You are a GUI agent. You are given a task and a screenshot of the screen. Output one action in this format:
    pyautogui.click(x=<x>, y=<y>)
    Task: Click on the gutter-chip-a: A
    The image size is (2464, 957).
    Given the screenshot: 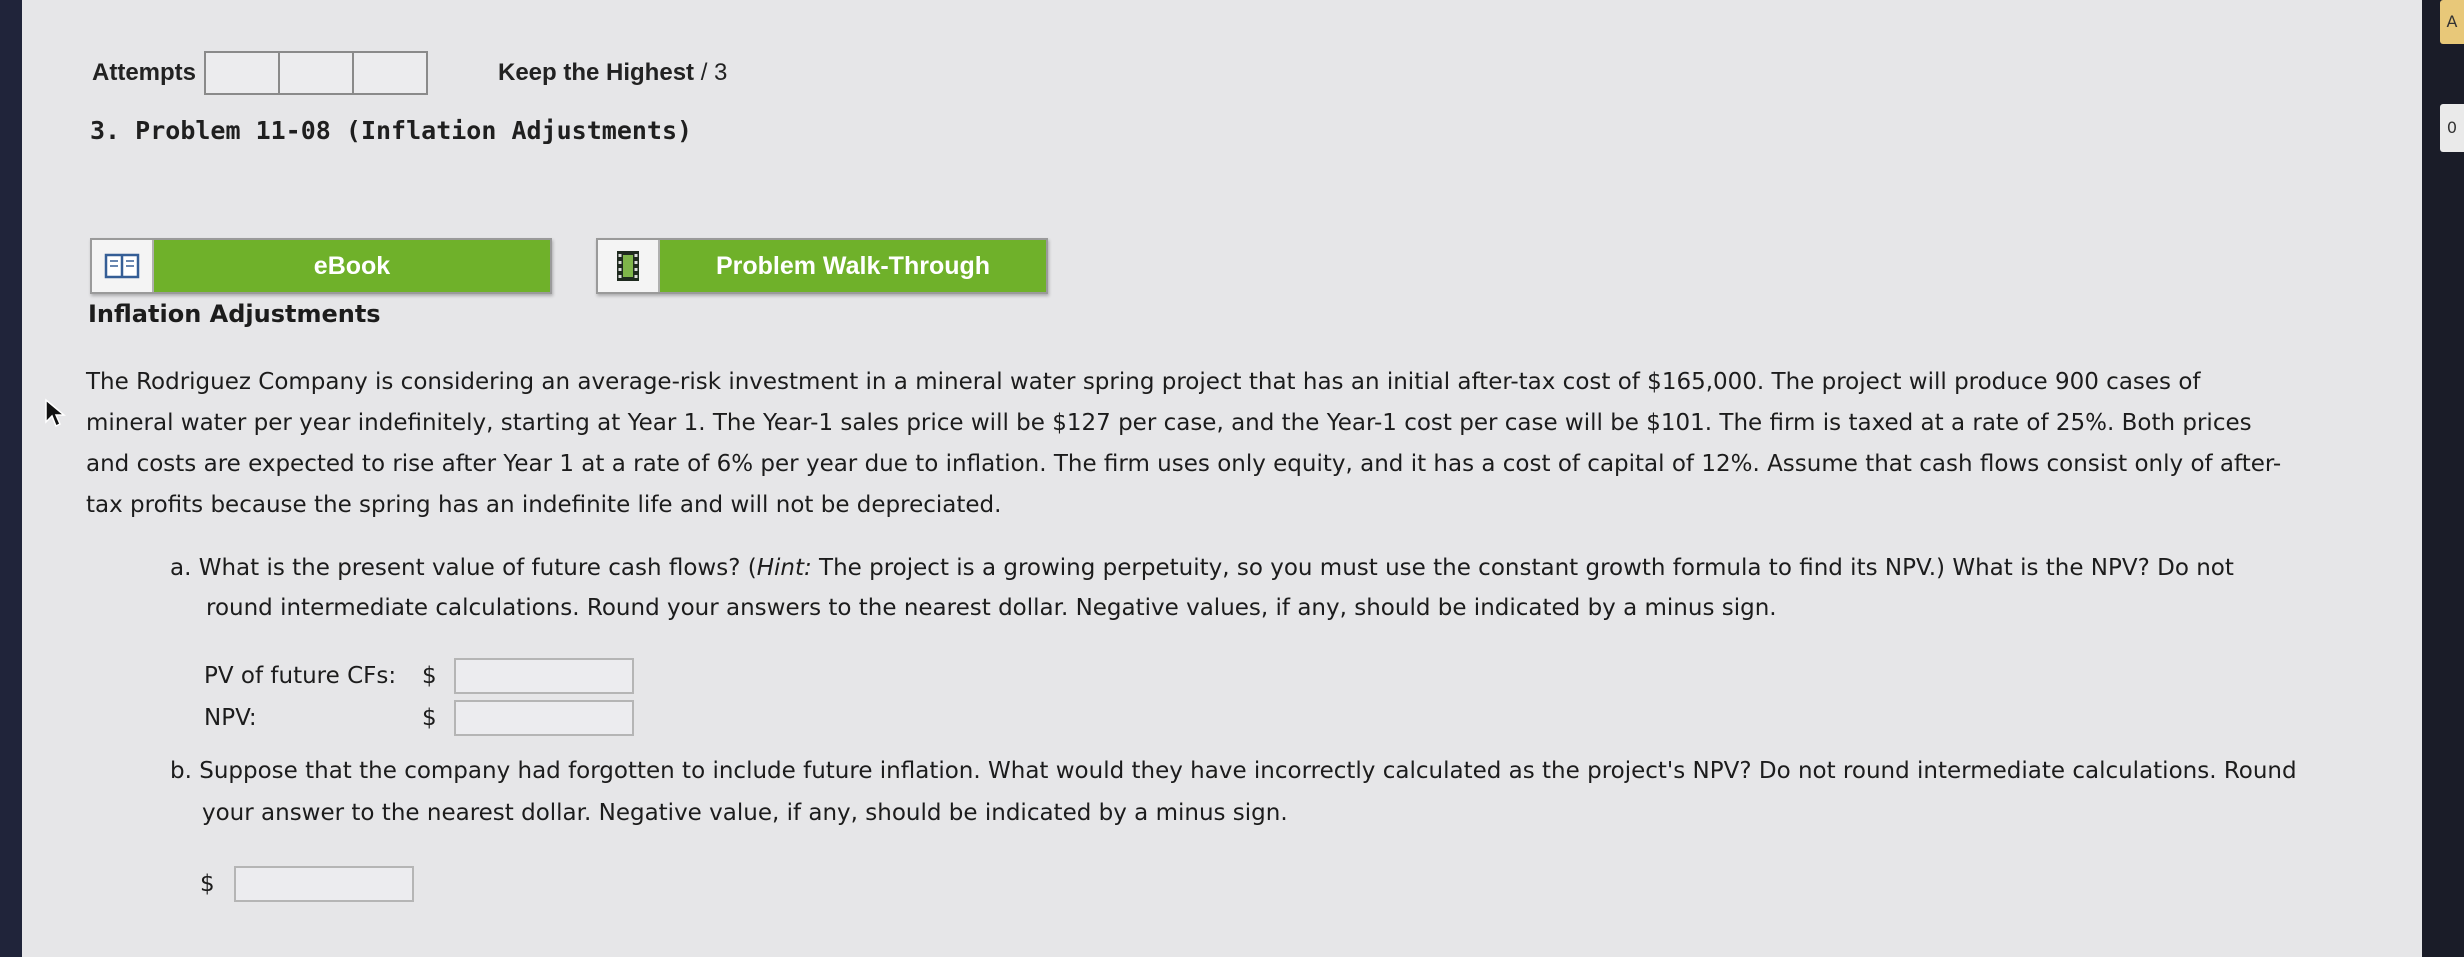 What is the action you would take?
    pyautogui.click(x=2452, y=22)
    